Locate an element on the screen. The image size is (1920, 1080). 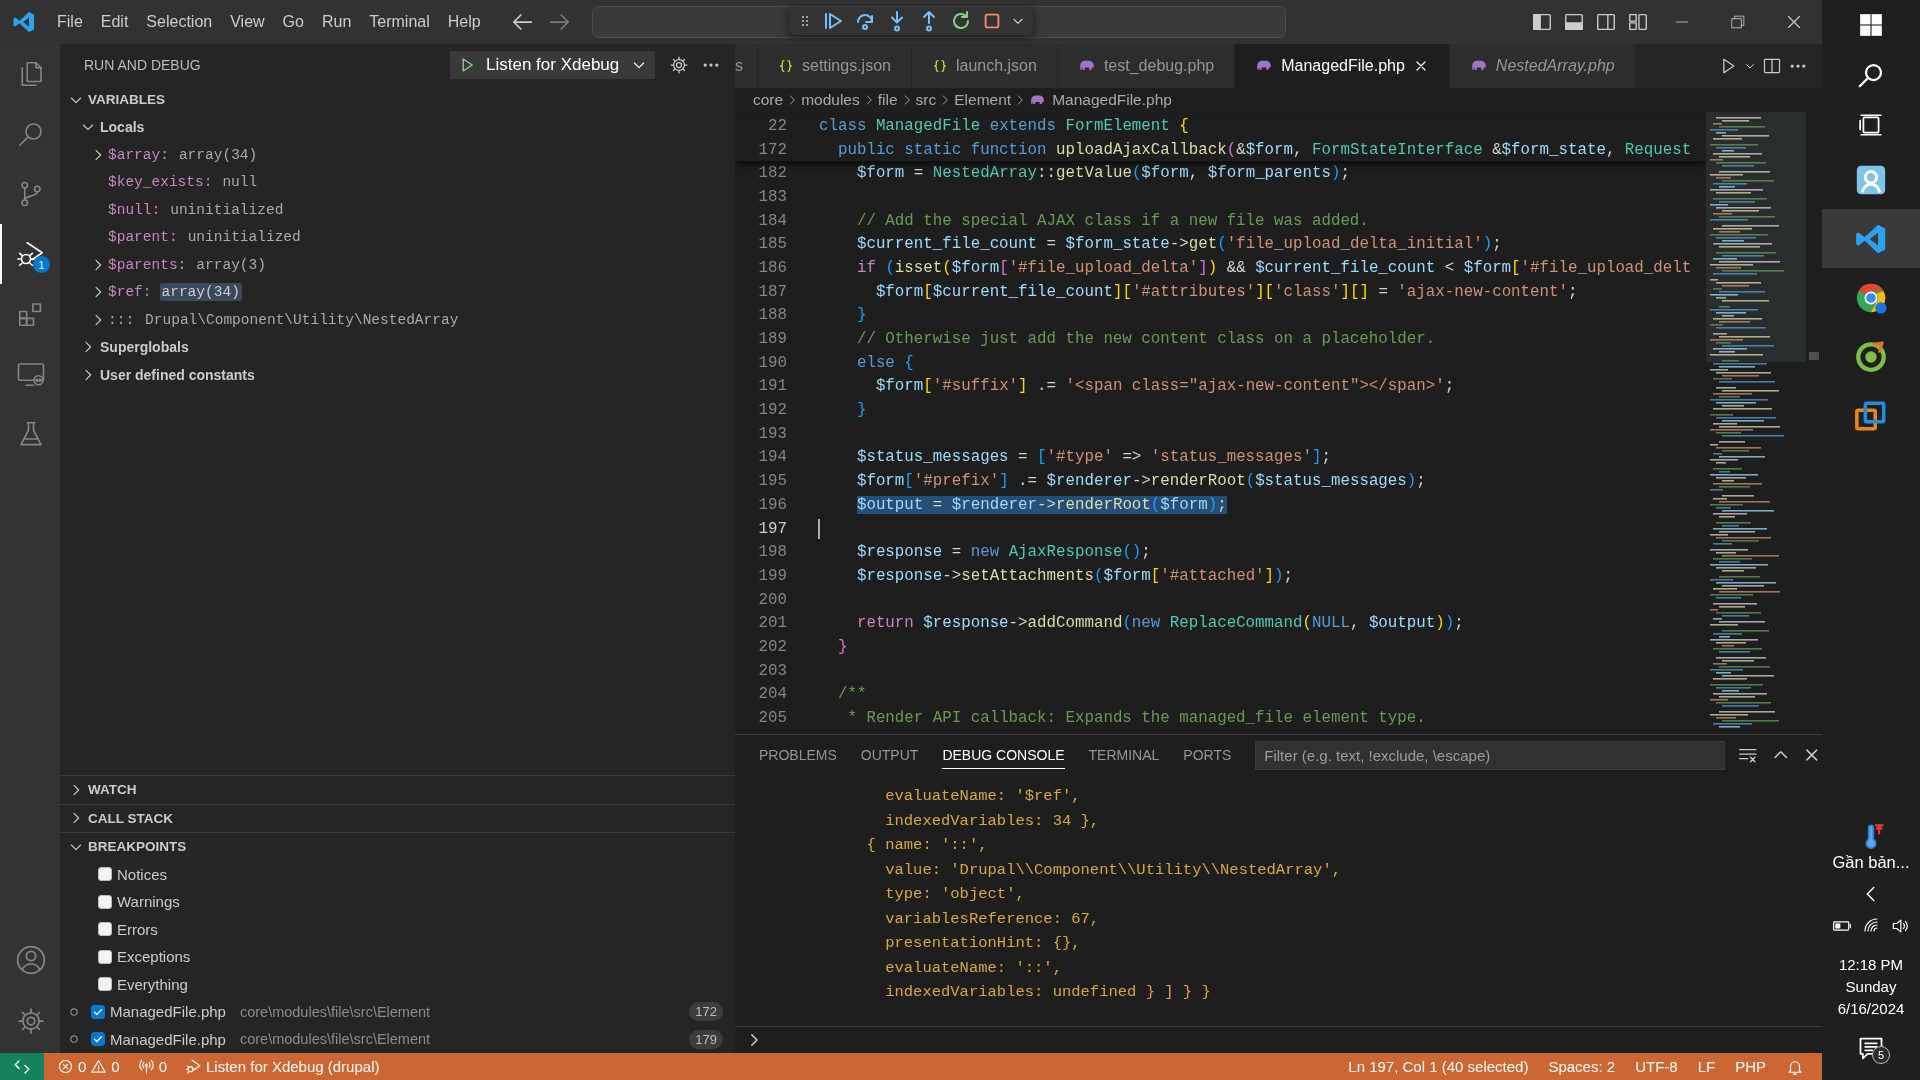
ports-status: 0 is located at coordinates (152, 1066).